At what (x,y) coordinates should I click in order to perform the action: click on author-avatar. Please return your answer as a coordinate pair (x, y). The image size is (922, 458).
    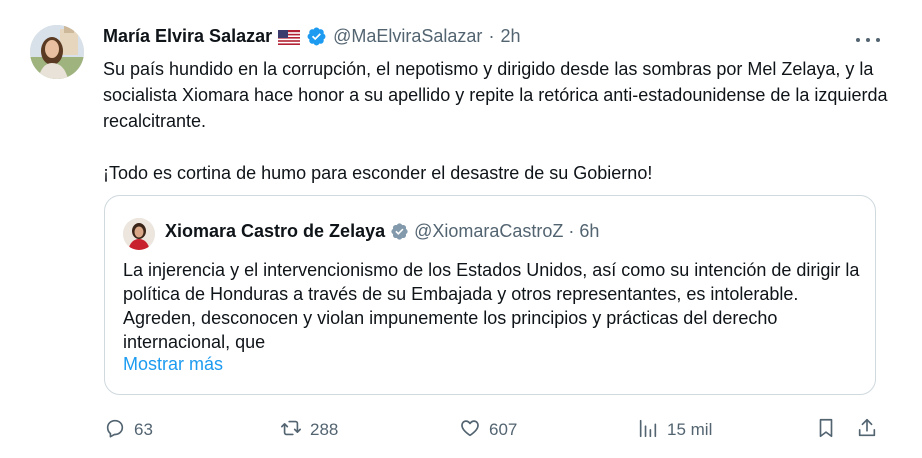
    Looking at the image, I should click on (57, 52).